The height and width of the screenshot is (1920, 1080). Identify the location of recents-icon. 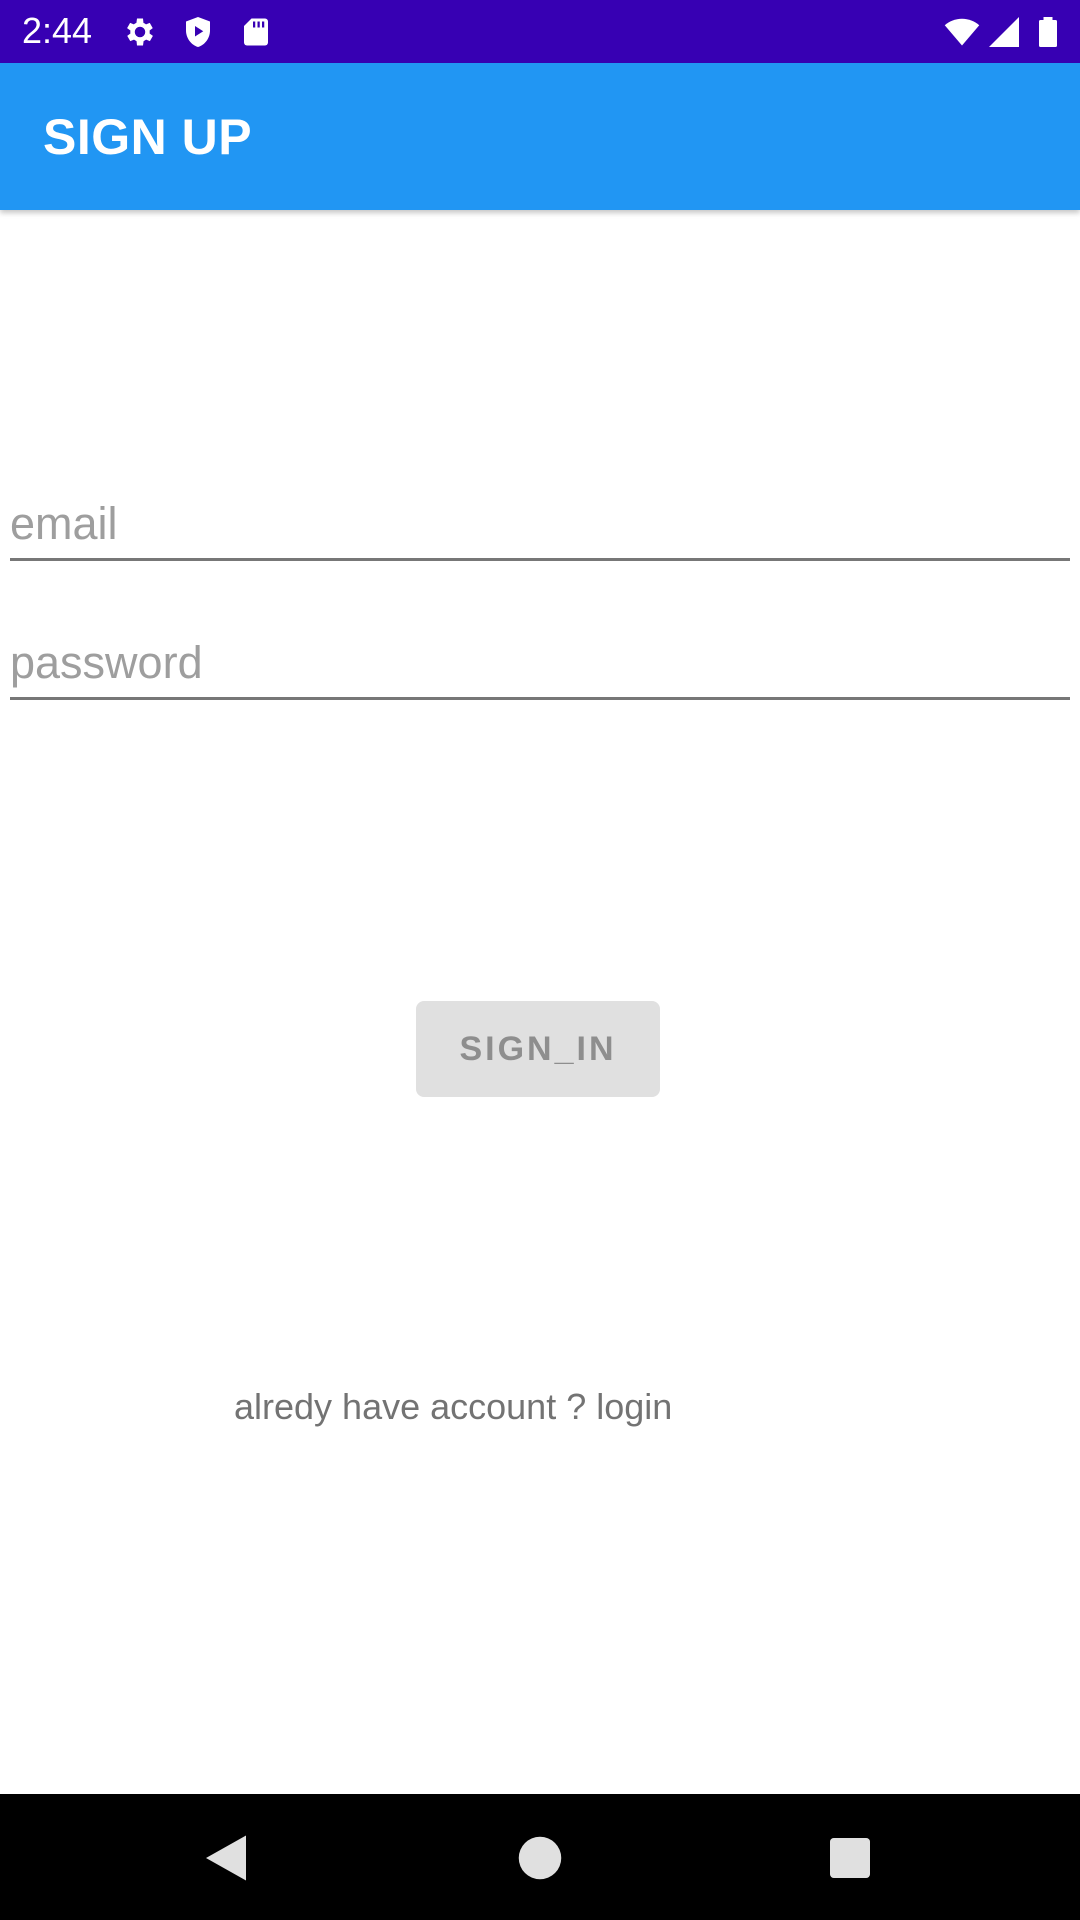
(850, 1858).